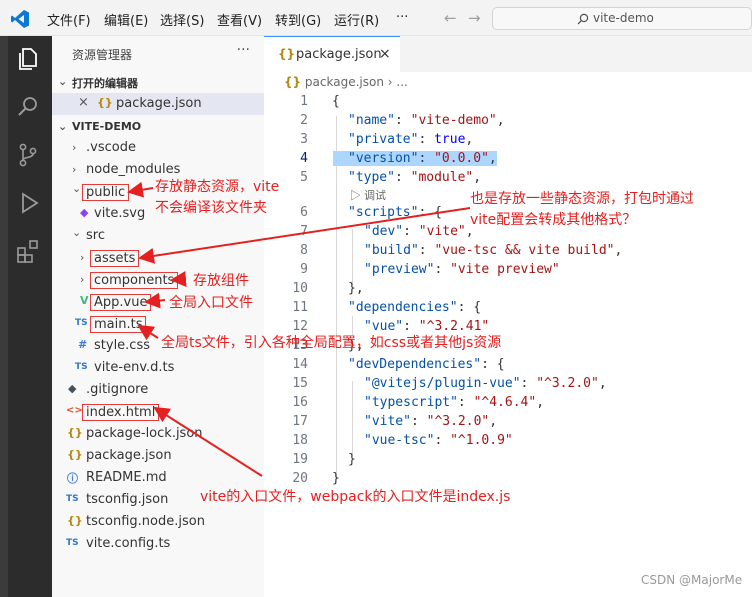 The image size is (752, 597). What do you see at coordinates (300, 478) in the screenshot?
I see `line-number: 20` at bounding box center [300, 478].